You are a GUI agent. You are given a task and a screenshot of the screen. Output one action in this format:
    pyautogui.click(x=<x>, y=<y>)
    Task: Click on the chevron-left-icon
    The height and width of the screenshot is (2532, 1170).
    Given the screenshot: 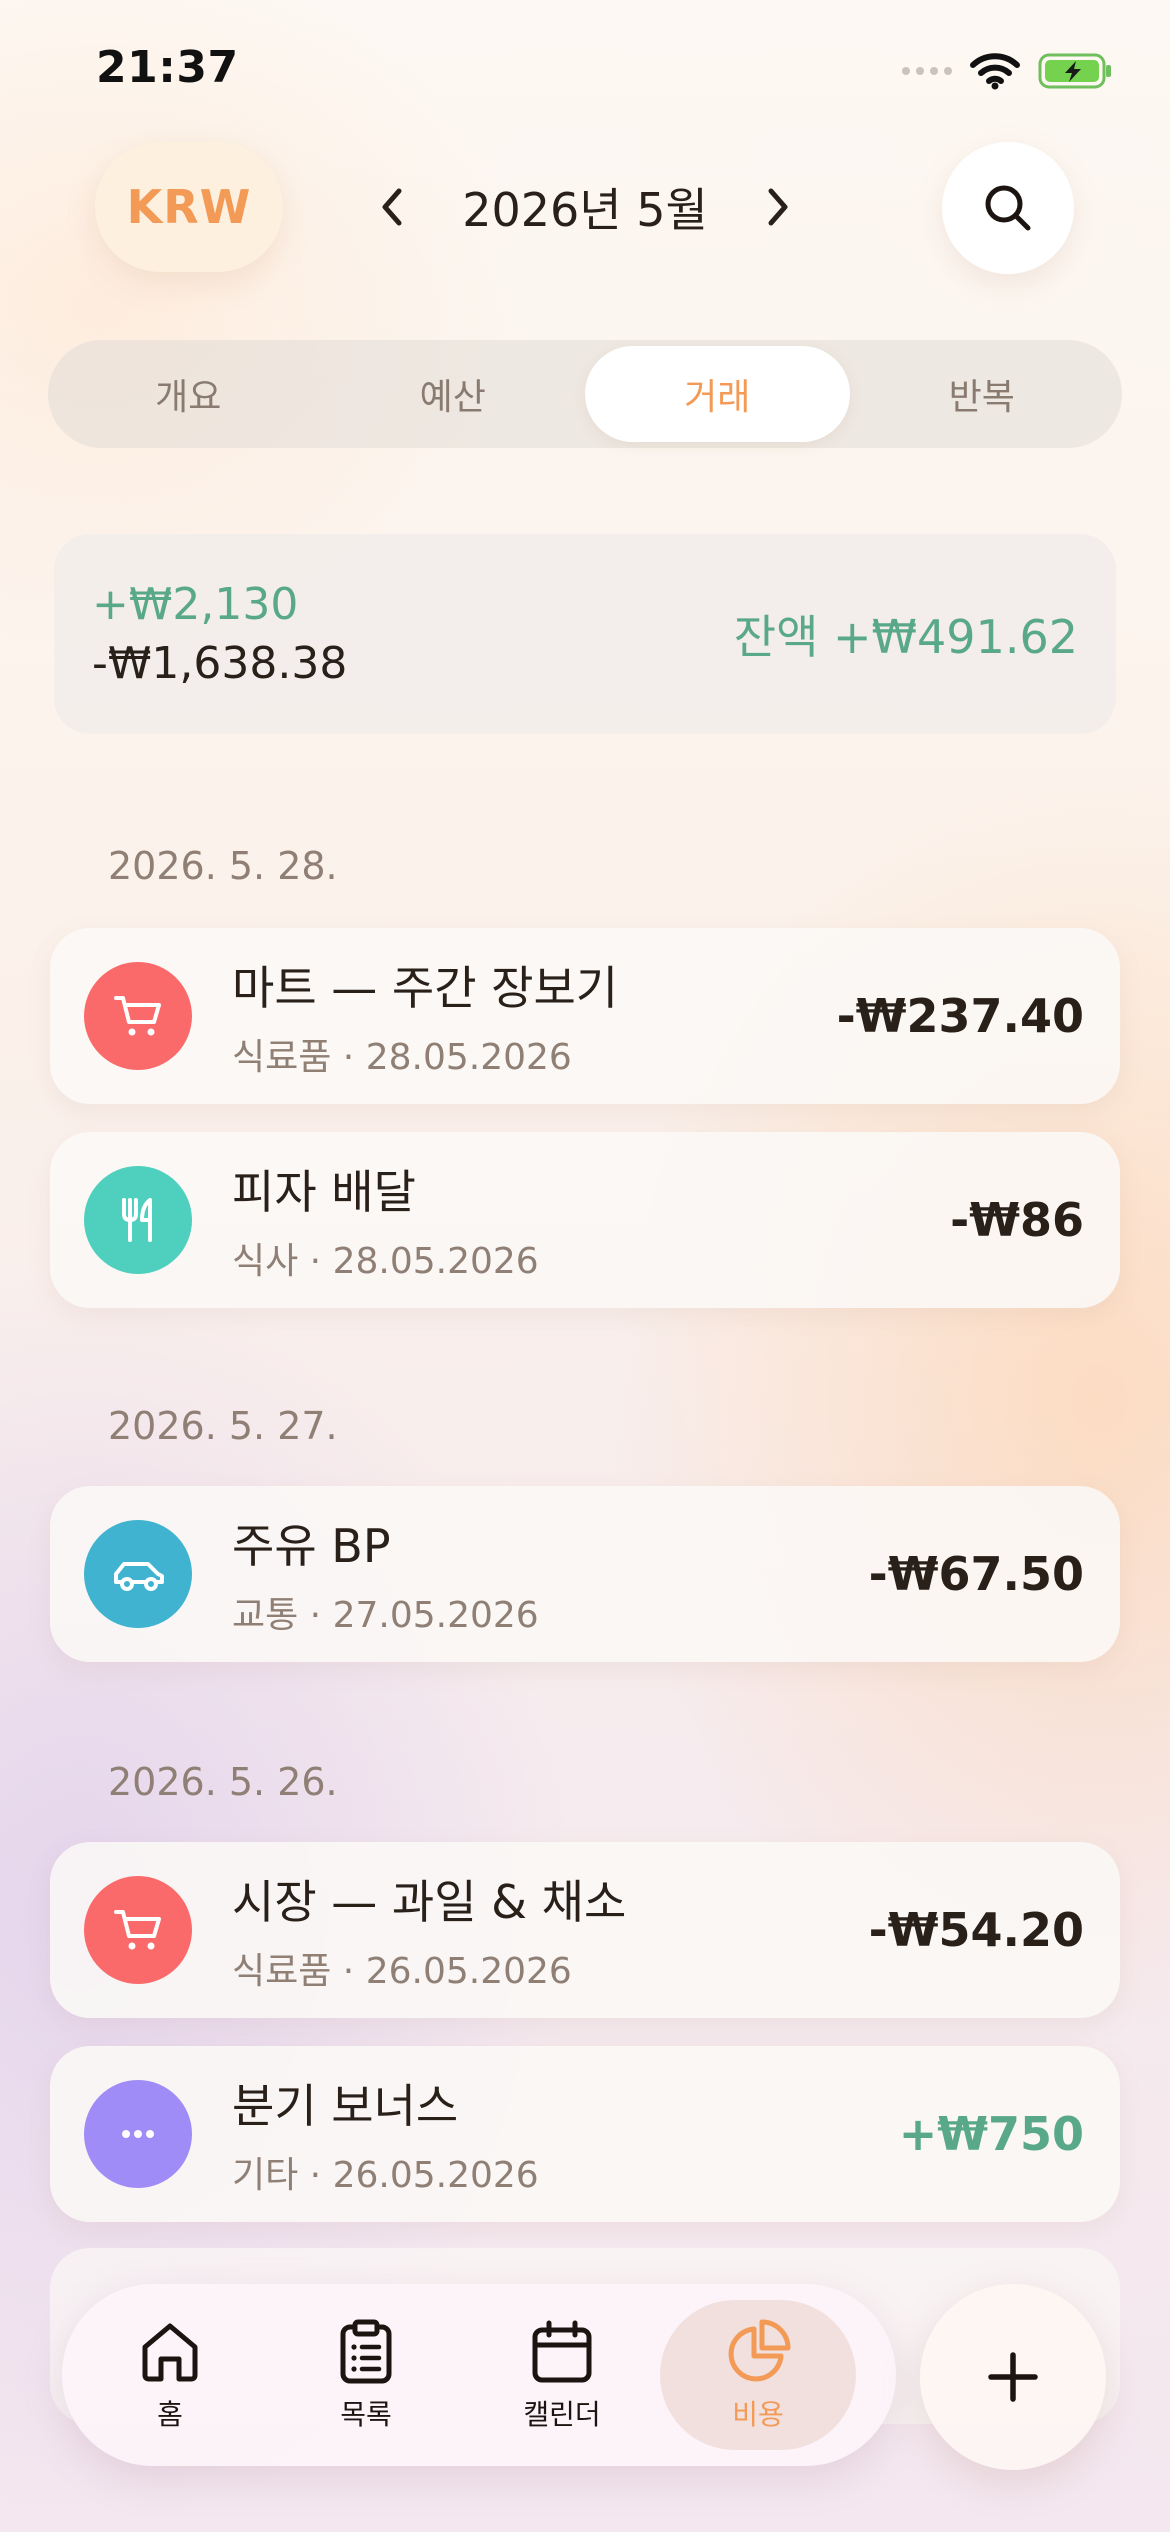 What is the action you would take?
    pyautogui.click(x=392, y=207)
    